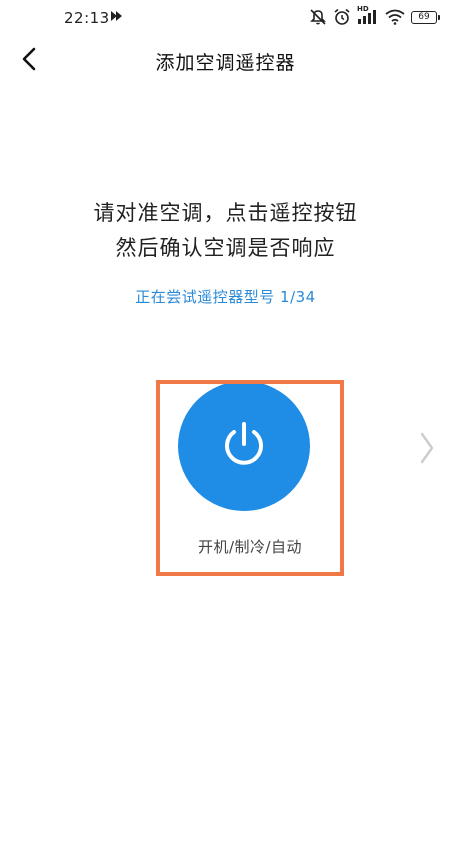 The height and width of the screenshot is (850, 451). Describe the element at coordinates (395, 17) in the screenshot. I see `wifi-icon` at that location.